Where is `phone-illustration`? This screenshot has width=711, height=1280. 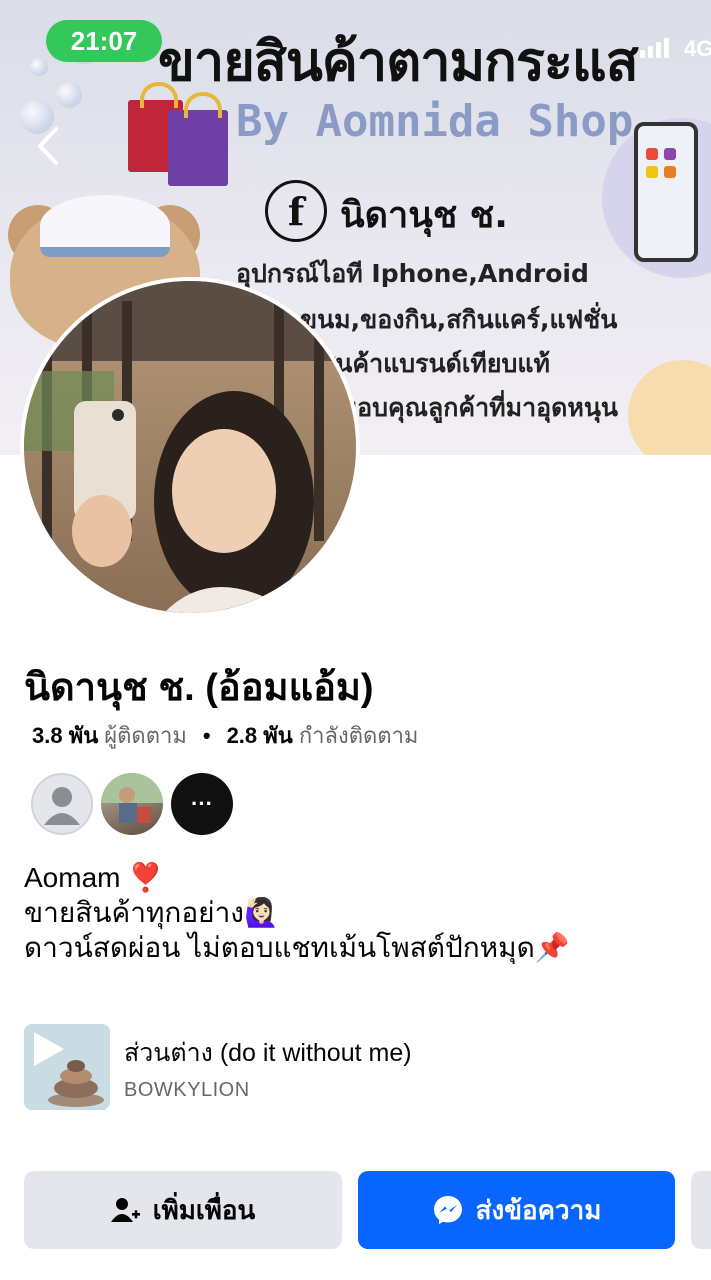 phone-illustration is located at coordinates (666, 192).